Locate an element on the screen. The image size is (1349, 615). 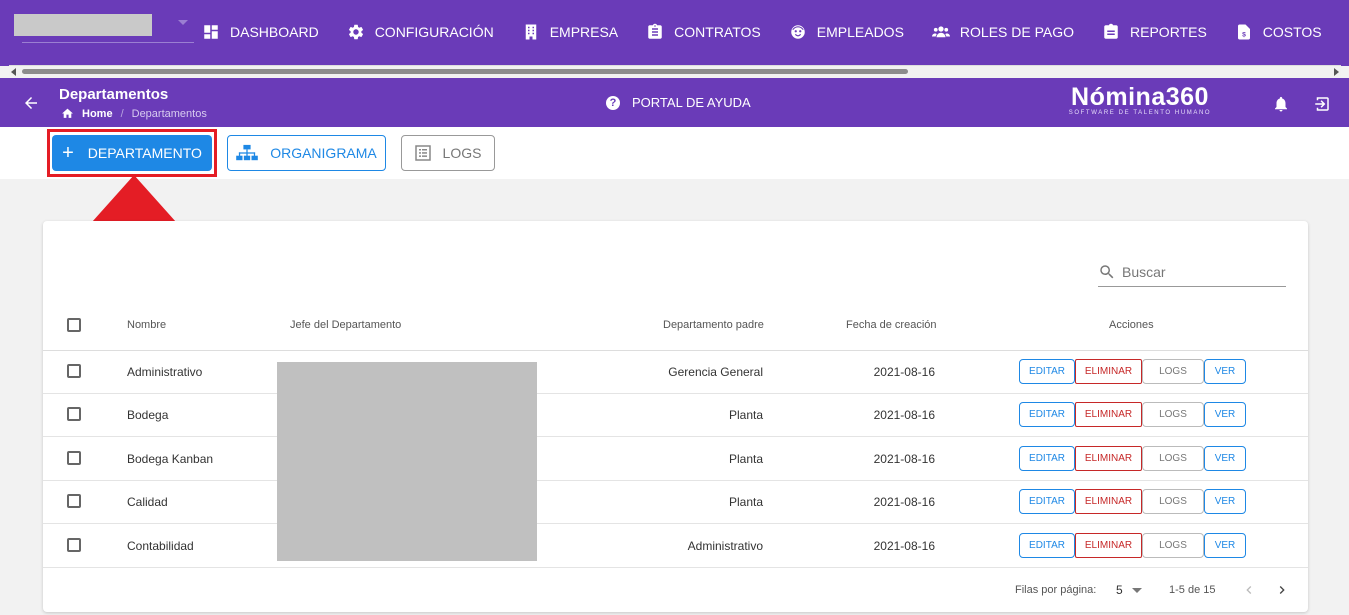
pagination-range: 1-5 de 15 is located at coordinates (1192, 590).